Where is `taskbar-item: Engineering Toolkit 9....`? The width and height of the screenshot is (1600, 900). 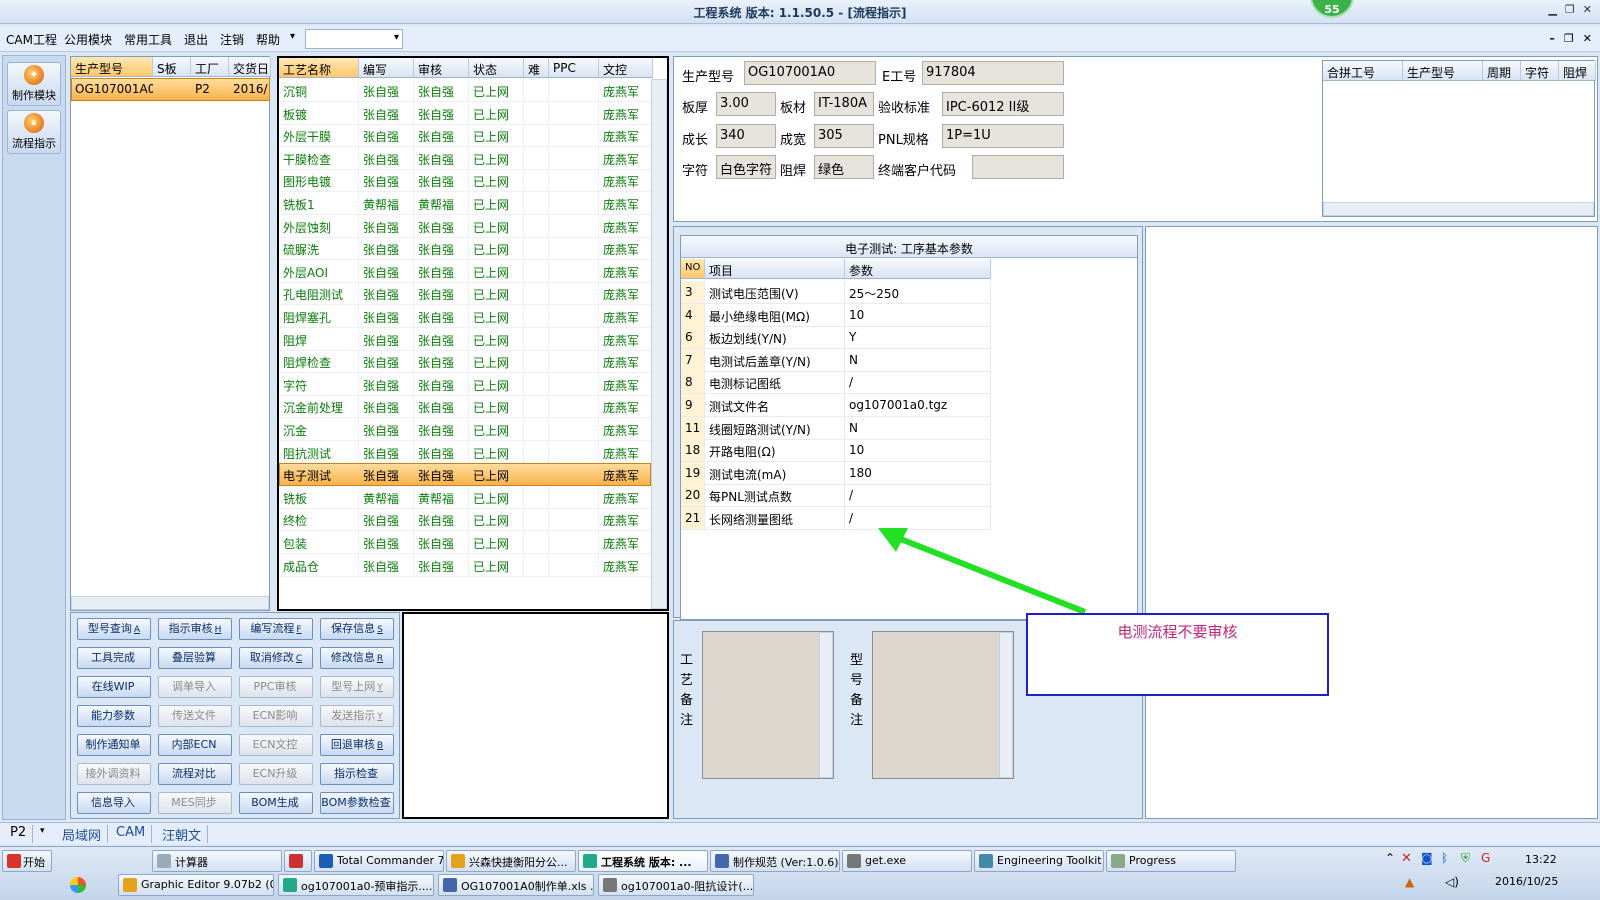 taskbar-item: Engineering Toolkit 9.... is located at coordinates (1039, 861).